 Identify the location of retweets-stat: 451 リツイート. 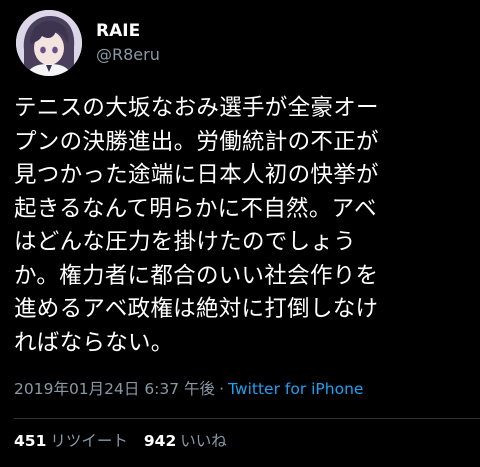
(71, 441).